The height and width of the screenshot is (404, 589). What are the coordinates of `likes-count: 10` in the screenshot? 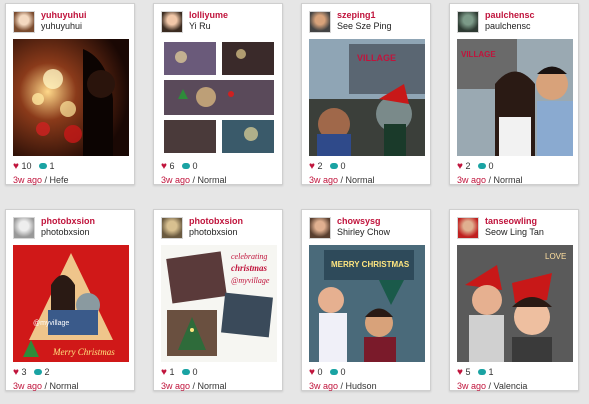 It's located at (26, 166).